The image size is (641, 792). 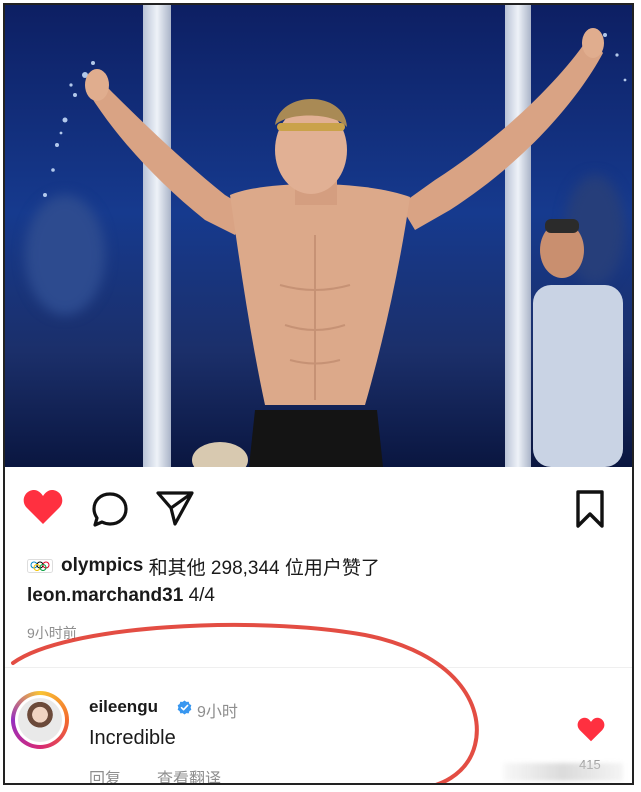 I want to click on reply-button: 回复, so click(x=105, y=774).